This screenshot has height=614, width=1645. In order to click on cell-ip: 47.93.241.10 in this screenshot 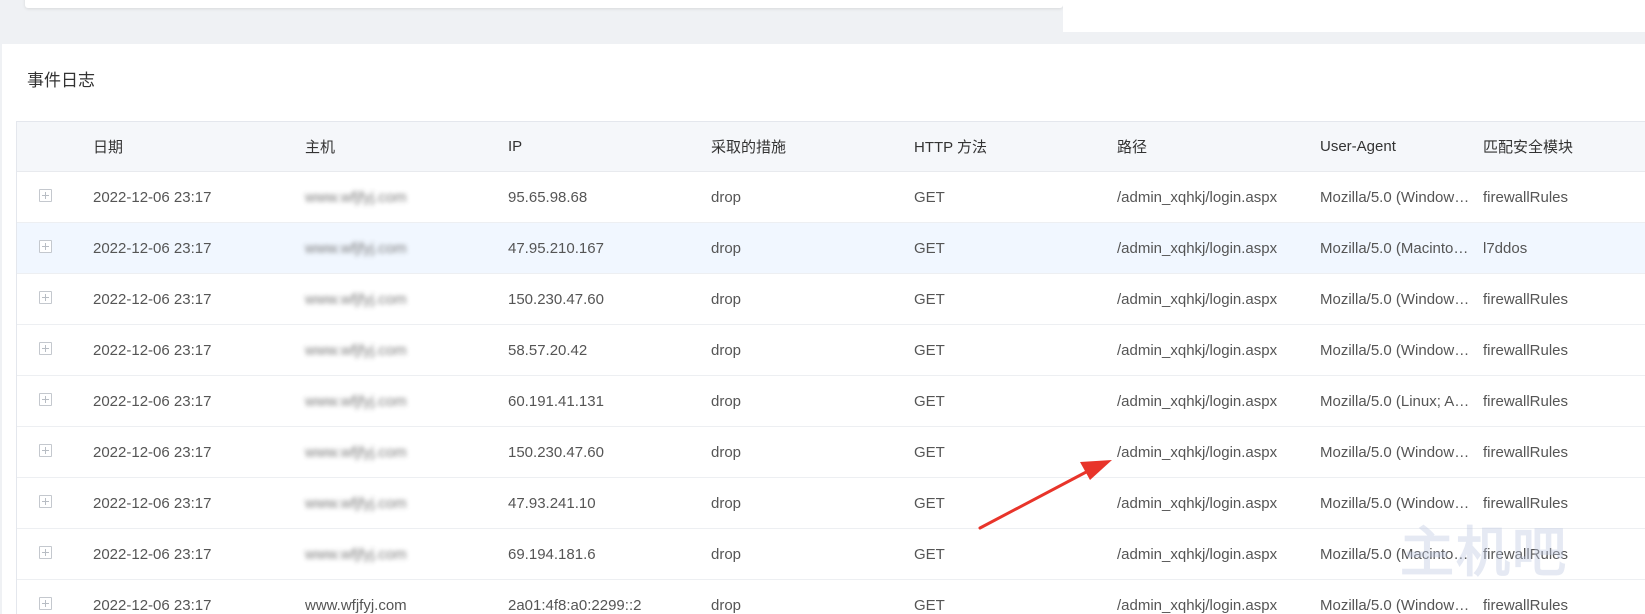, I will do `click(552, 503)`.